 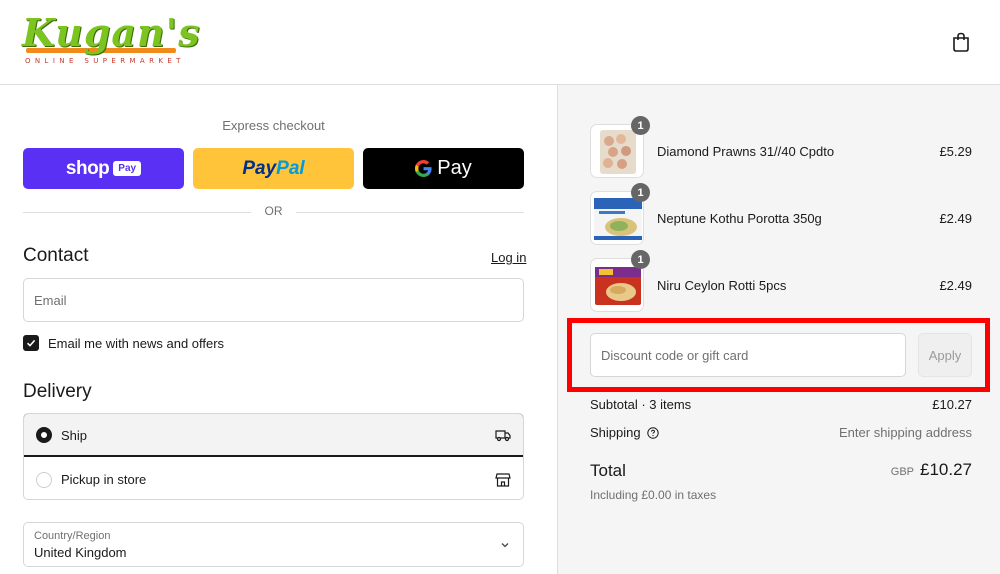 I want to click on paypal-wordmark-b: Pal, so click(x=290, y=168).